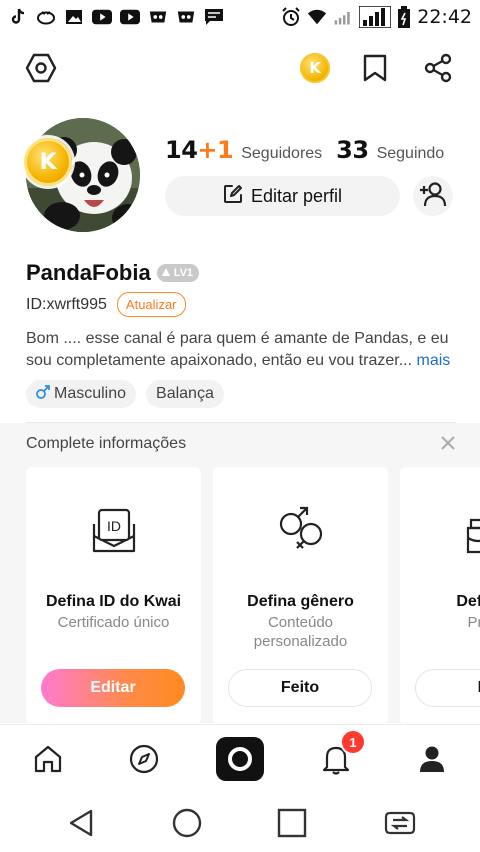 The width and height of the screenshot is (480, 852). What do you see at coordinates (48, 162) in the screenshot?
I see `kwai-coin-badge: K` at bounding box center [48, 162].